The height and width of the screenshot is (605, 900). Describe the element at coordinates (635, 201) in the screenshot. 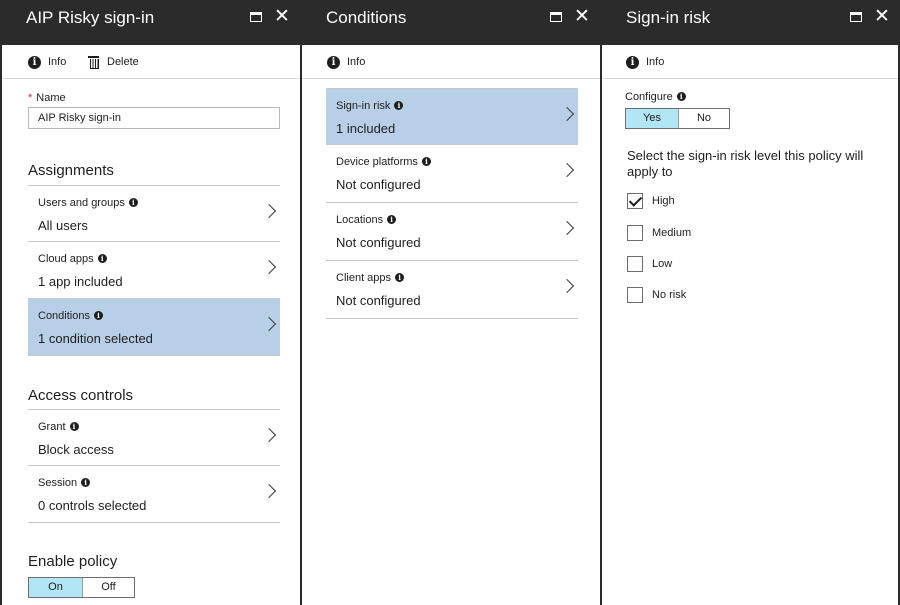

I see `checkbox-checked-icon` at that location.